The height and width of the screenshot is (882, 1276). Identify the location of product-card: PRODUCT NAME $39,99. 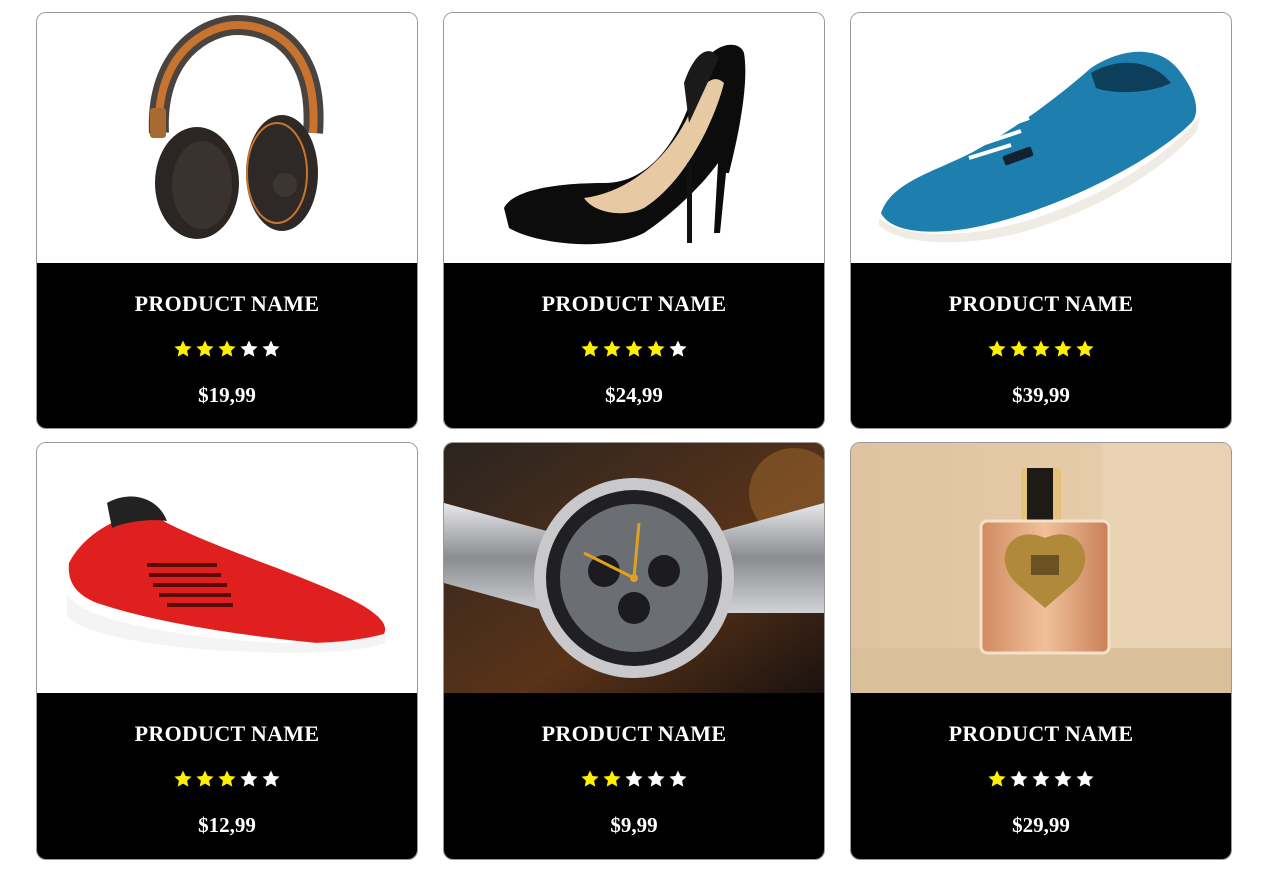
(1041, 220).